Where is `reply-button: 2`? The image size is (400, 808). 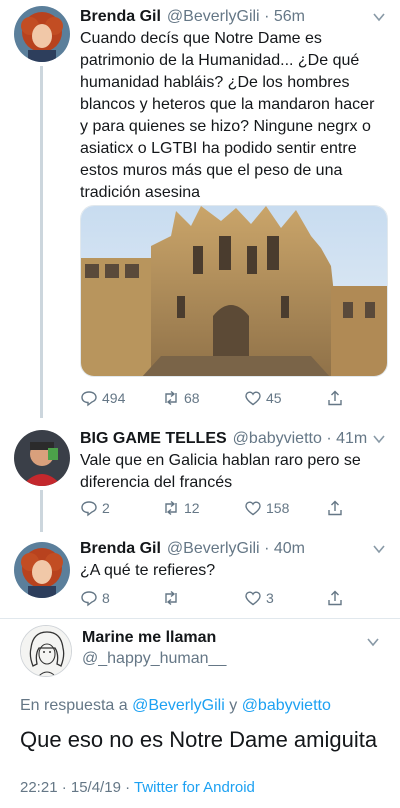 reply-button: 2 is located at coordinates (95, 508).